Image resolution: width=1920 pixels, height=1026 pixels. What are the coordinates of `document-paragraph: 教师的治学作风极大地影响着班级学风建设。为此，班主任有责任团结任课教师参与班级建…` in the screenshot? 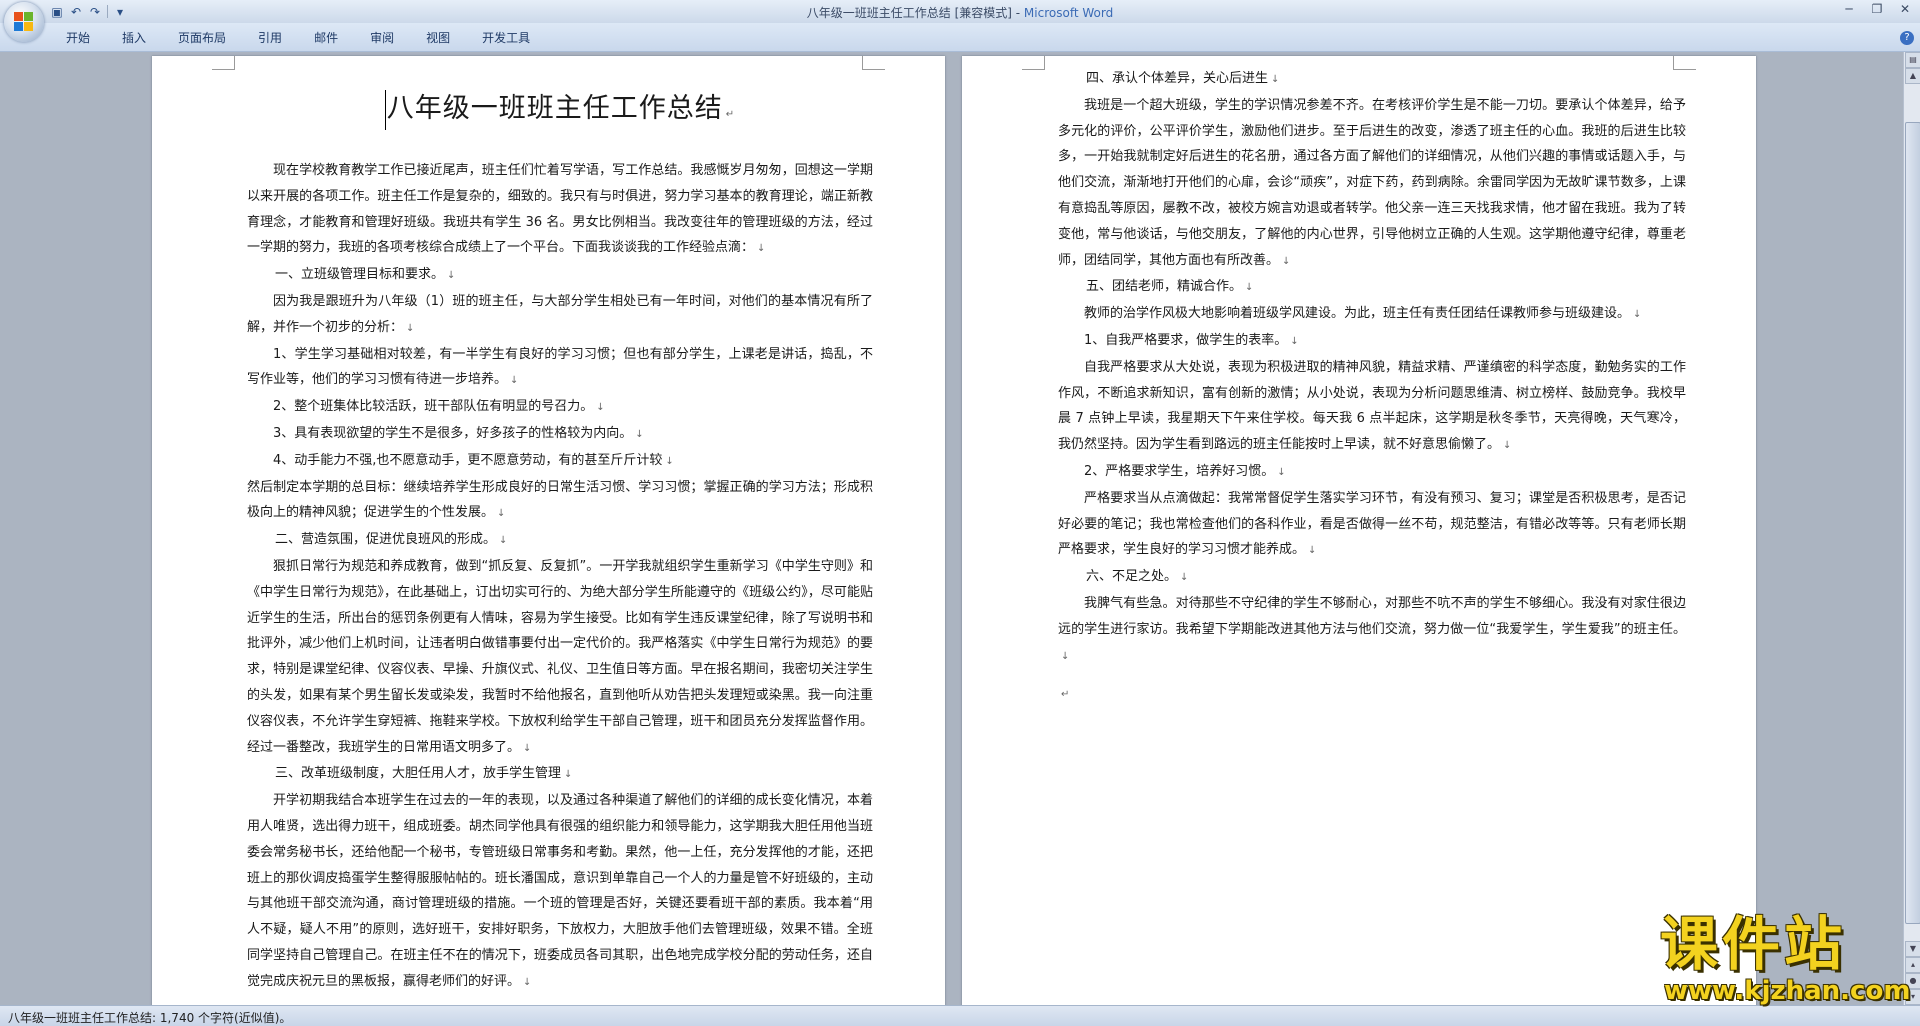 It's located at (1372, 314).